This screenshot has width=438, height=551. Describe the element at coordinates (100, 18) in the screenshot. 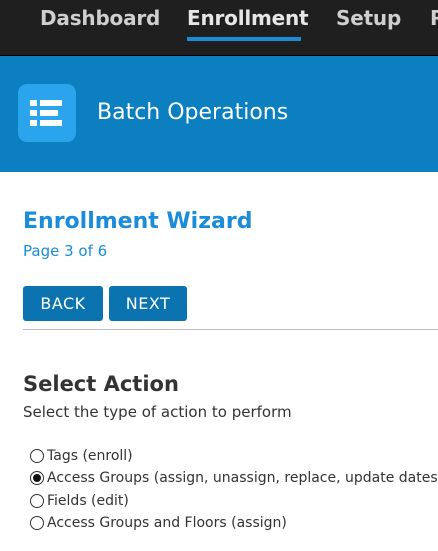

I see `nav-item-dashboard: Dashboard` at that location.